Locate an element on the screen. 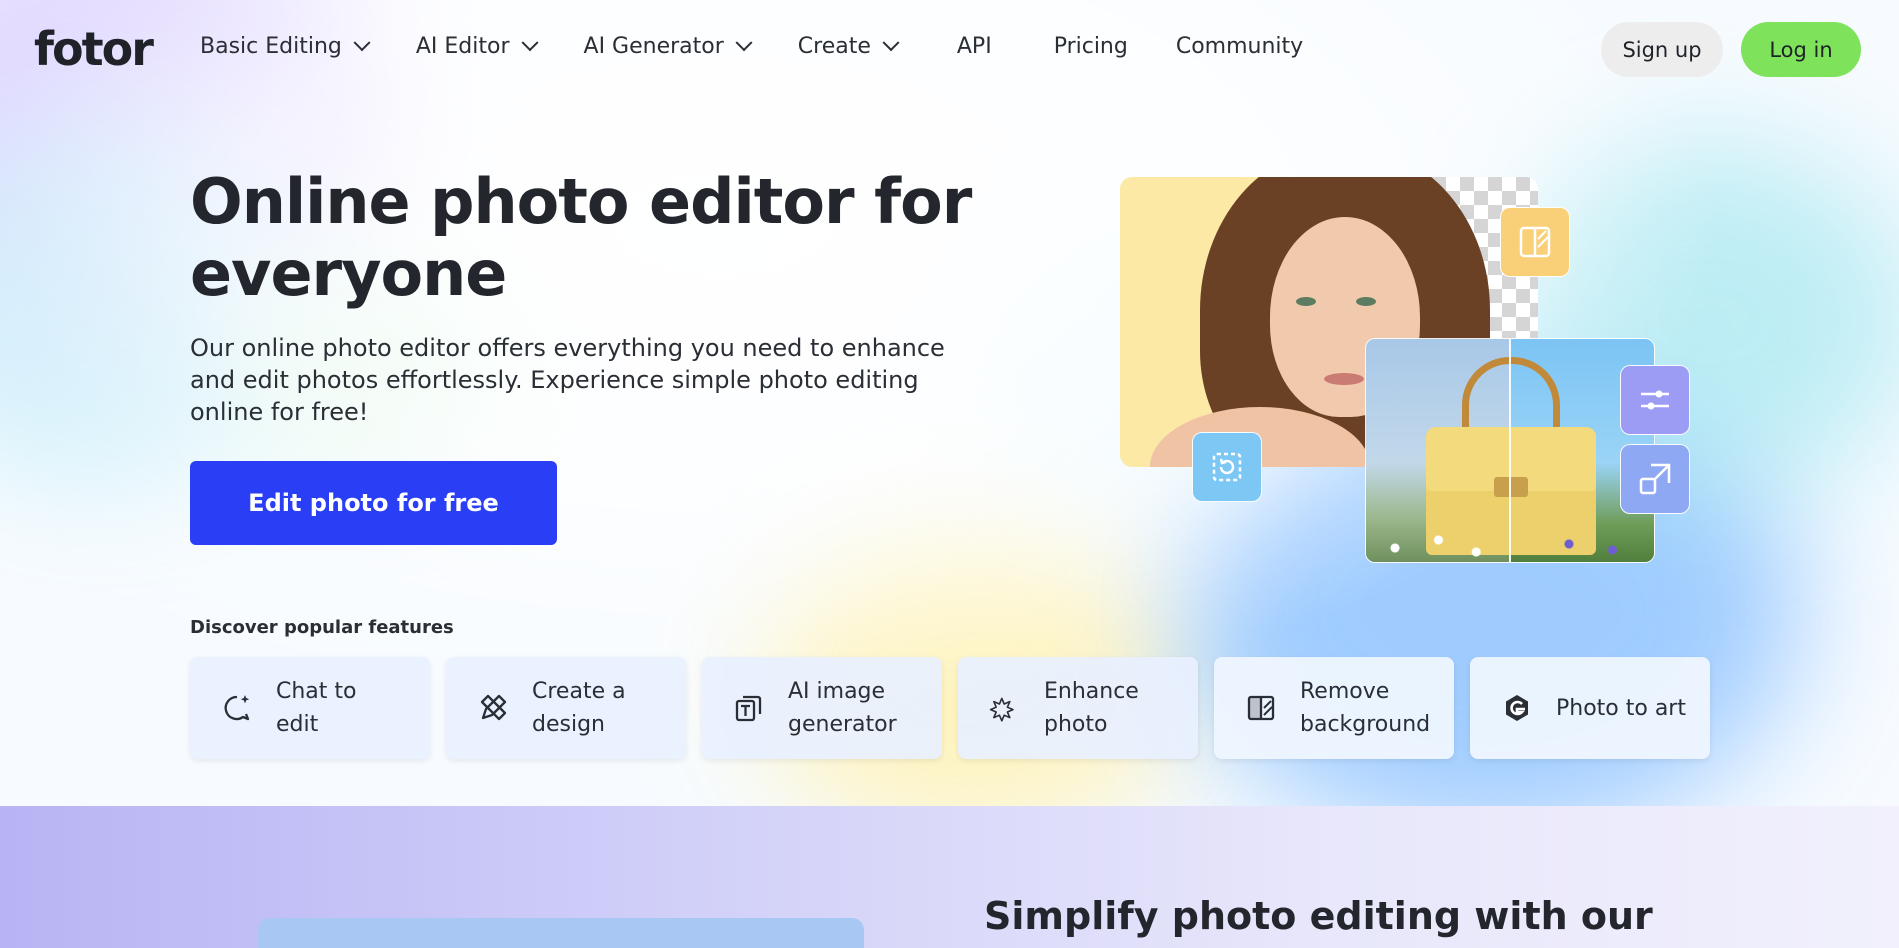 Image resolution: width=1899 pixels, height=948 pixels. nav-item-api: API is located at coordinates (974, 46).